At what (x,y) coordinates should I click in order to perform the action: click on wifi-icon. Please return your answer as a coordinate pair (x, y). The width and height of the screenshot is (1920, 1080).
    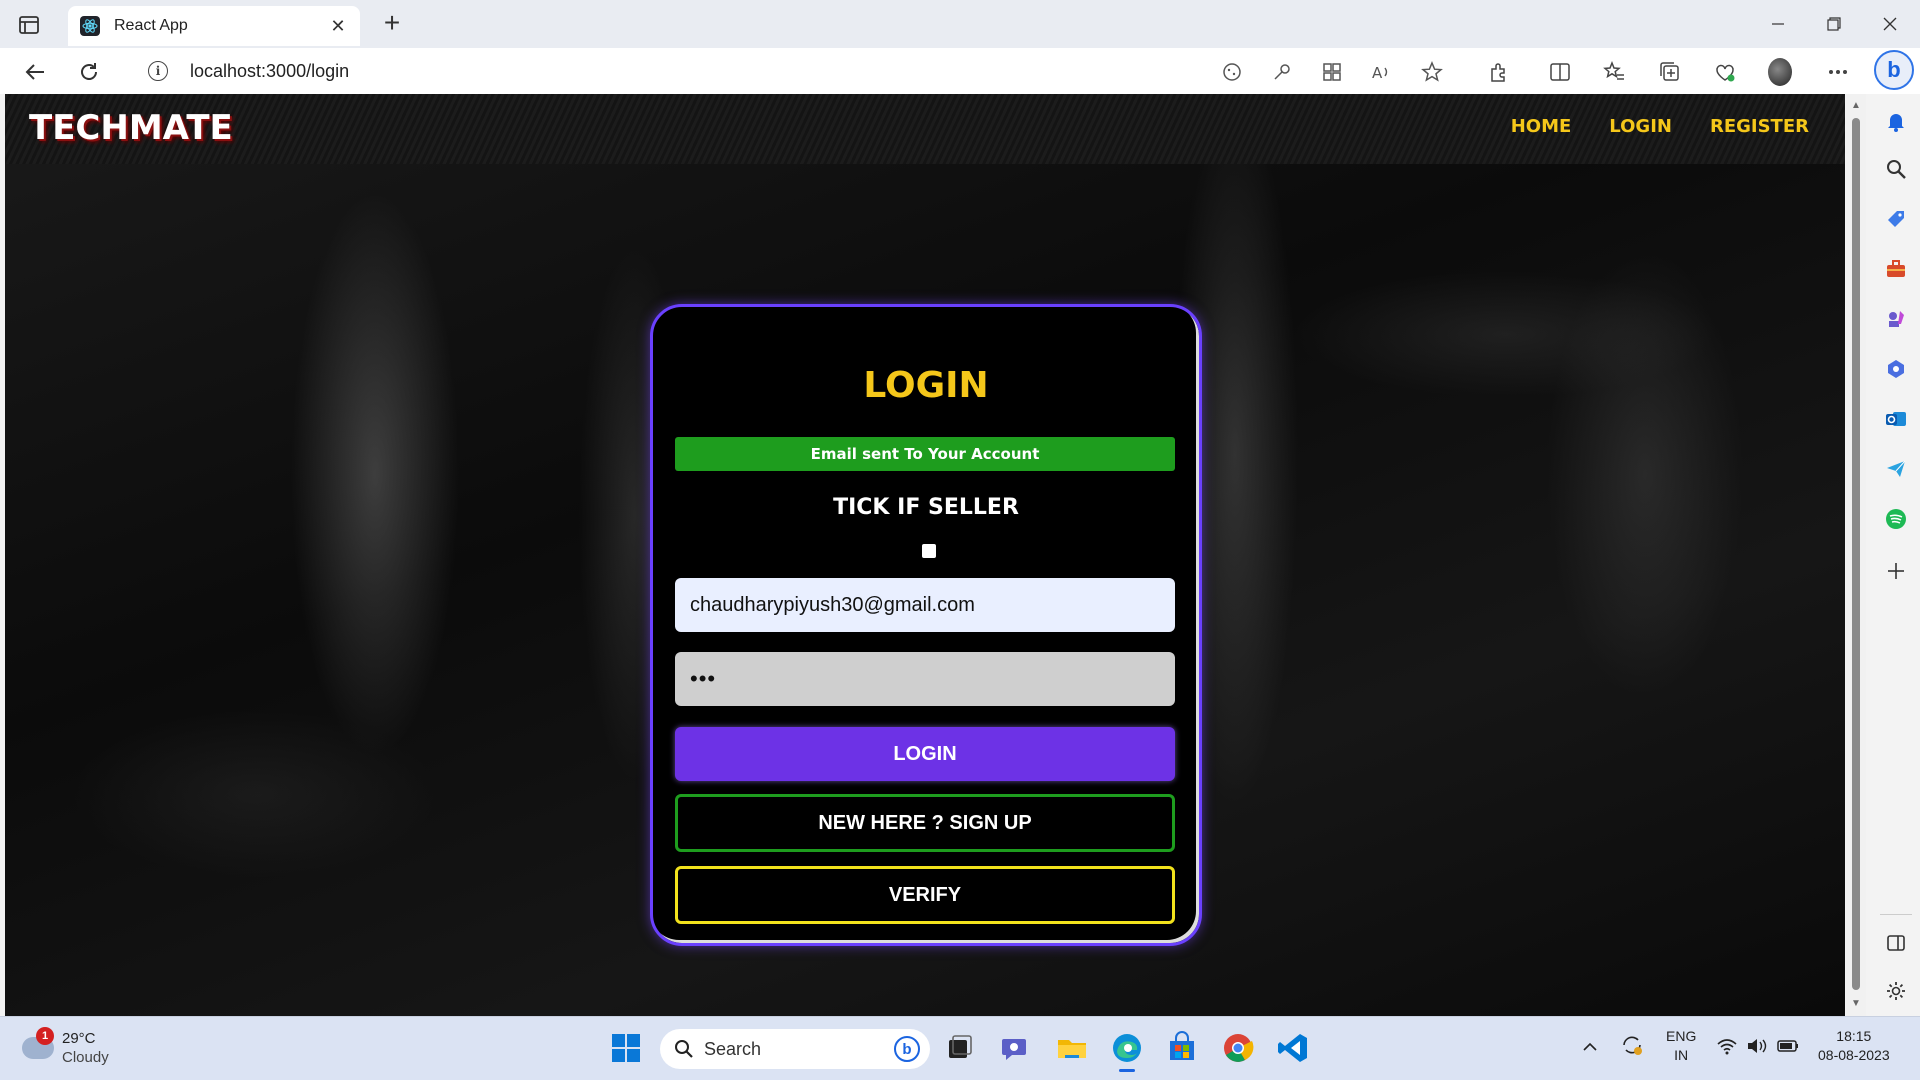
    Looking at the image, I should click on (1727, 1048).